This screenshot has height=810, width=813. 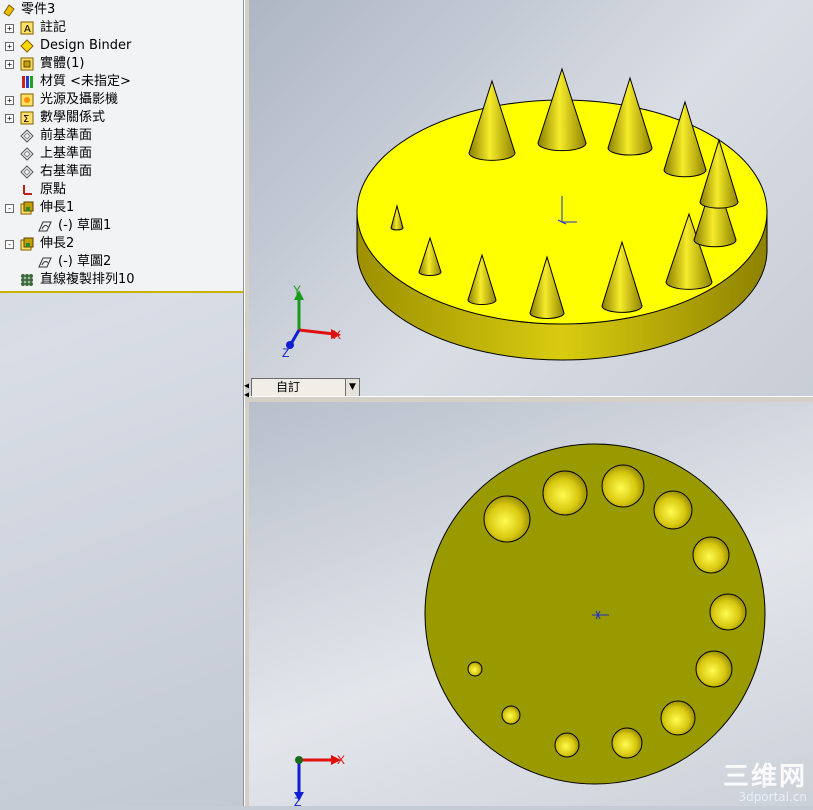 What do you see at coordinates (120, 172) in the screenshot?
I see `tree-item: 右基準面` at bounding box center [120, 172].